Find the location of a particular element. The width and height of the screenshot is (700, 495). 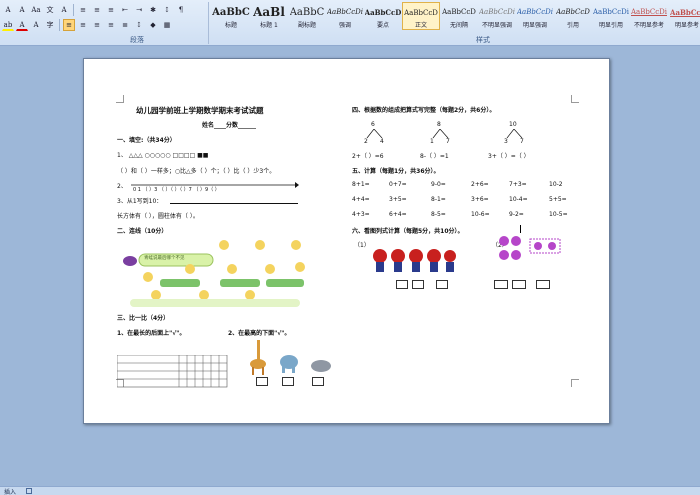

page-title: 幼儿园学前班上学期数学期末考试试题 is located at coordinates (200, 110).